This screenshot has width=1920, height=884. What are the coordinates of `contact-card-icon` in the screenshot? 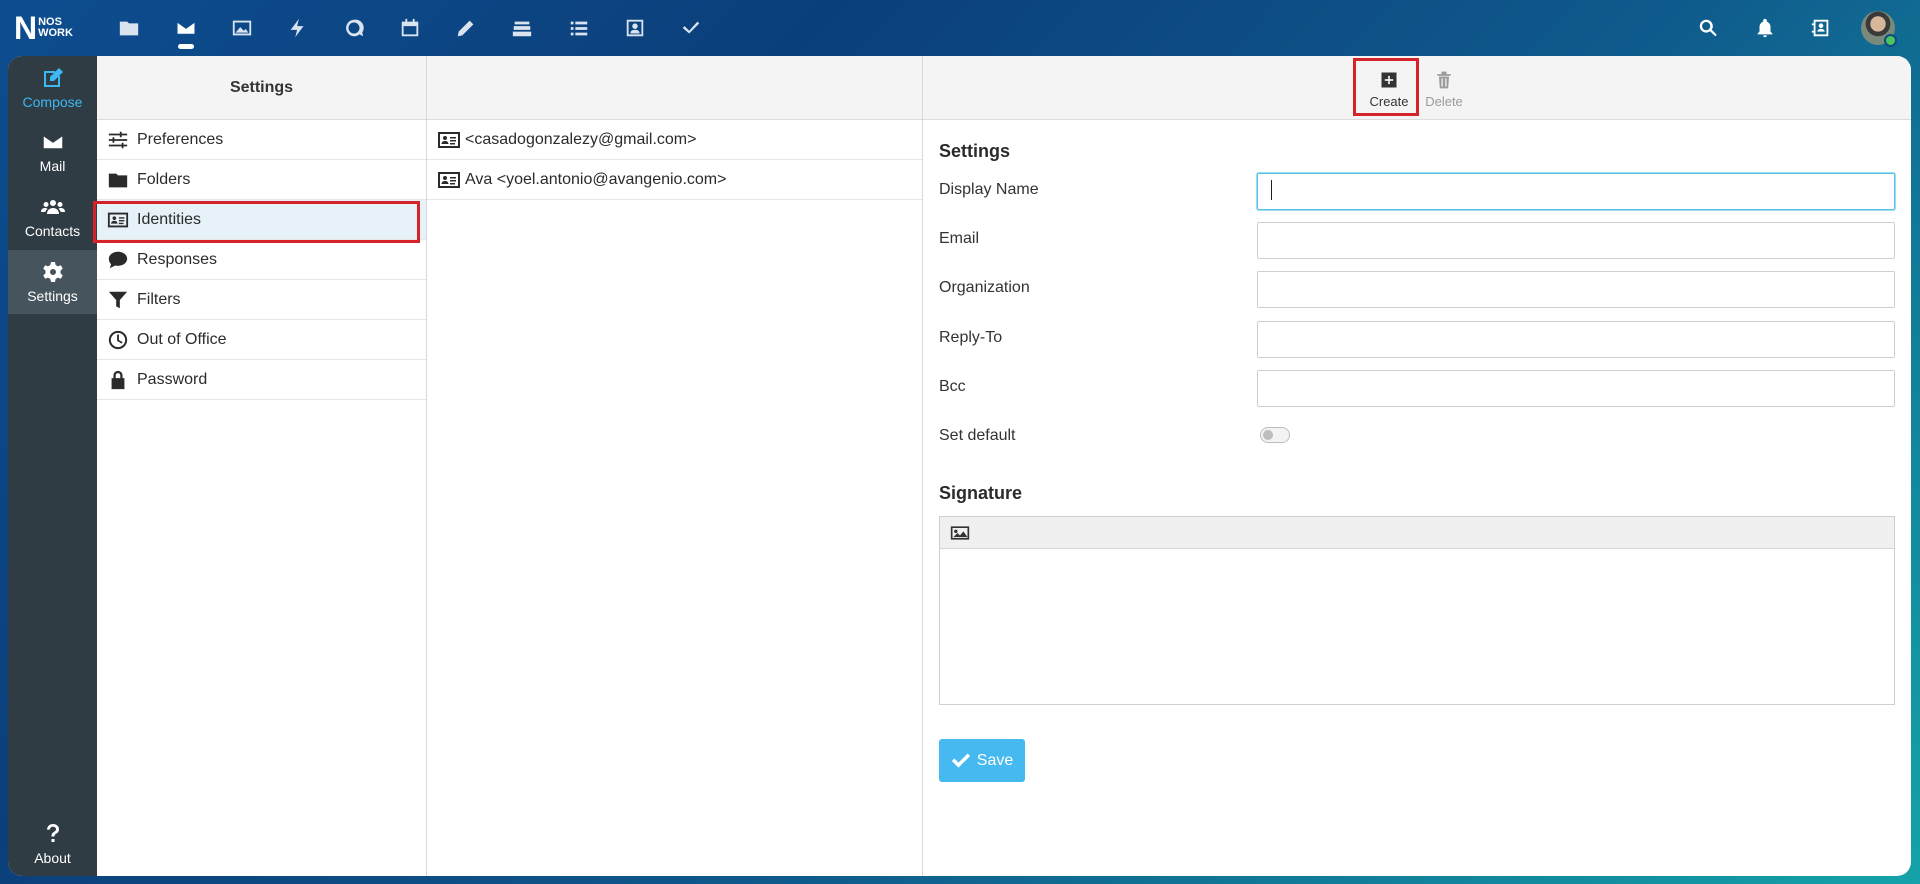 It's located at (635, 28).